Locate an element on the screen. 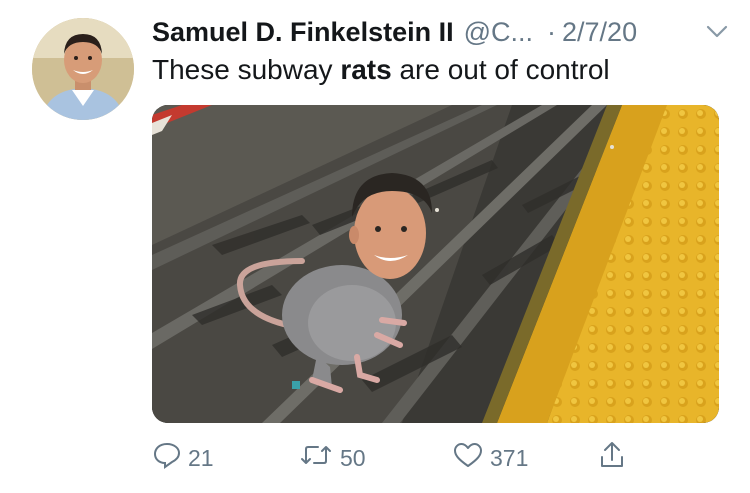 The image size is (750, 493). share-button is located at coordinates (612, 458).